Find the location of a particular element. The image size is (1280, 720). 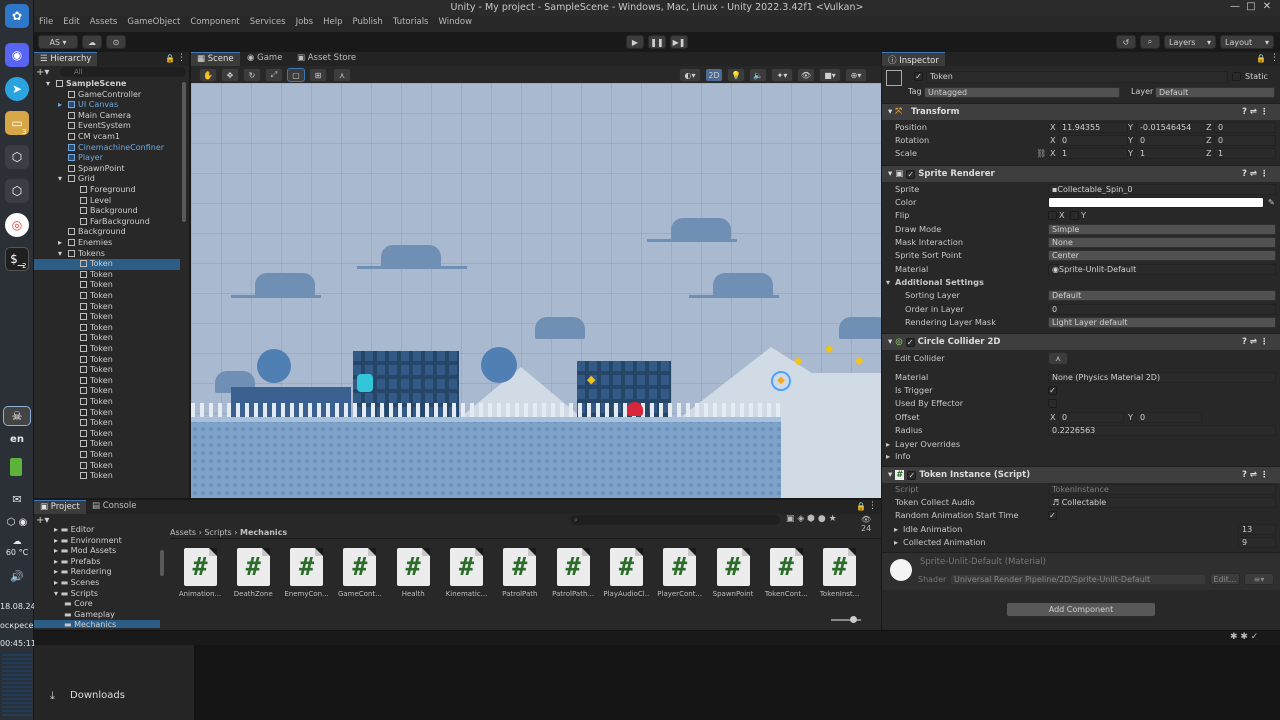

tag-dropdown: Untagged is located at coordinates (1022, 92).